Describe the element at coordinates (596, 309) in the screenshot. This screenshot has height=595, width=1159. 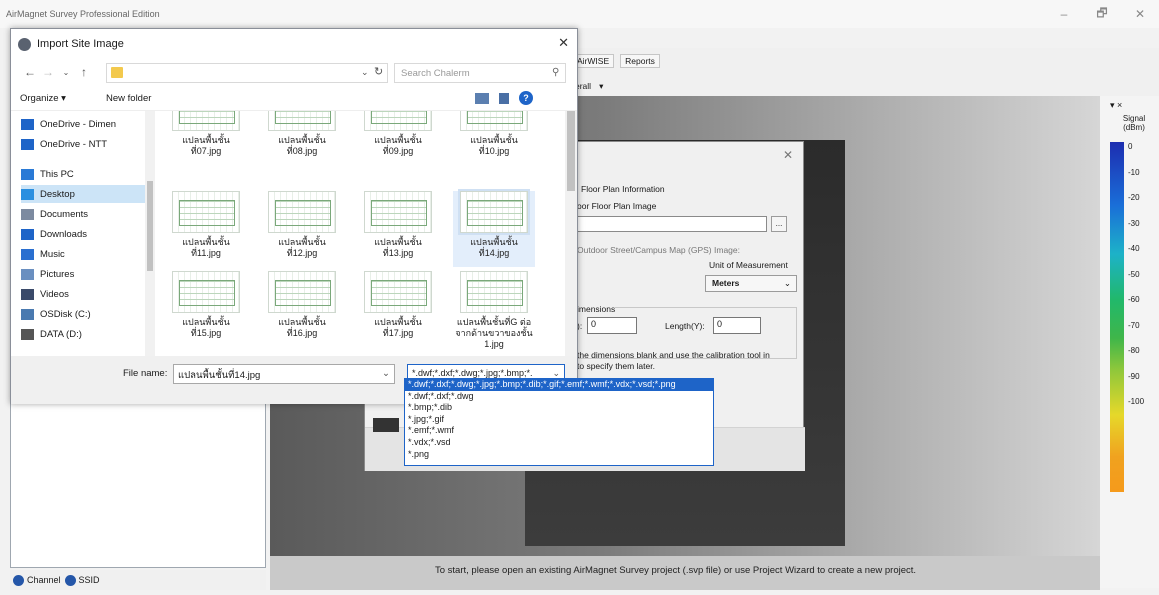
I see `dimensions-label: imensions` at that location.